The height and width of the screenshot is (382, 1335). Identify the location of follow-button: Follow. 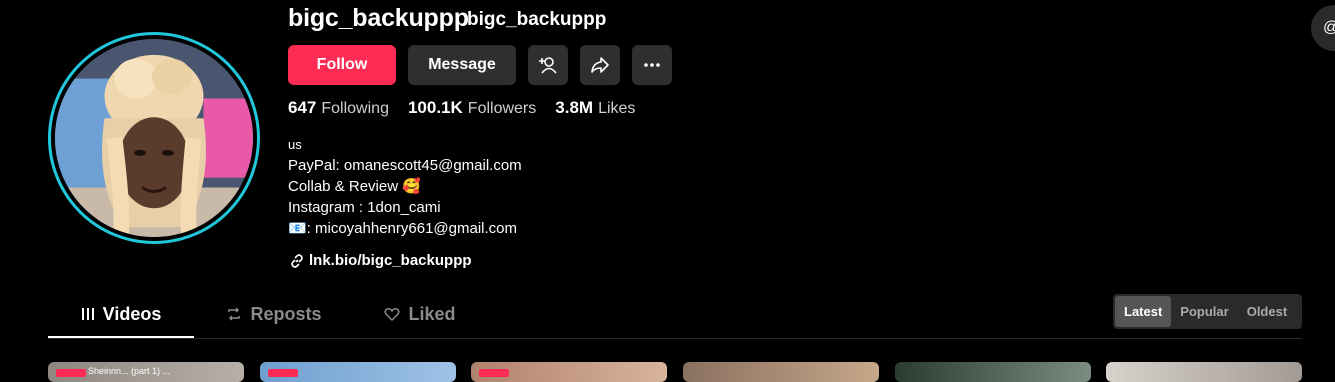
(342, 65).